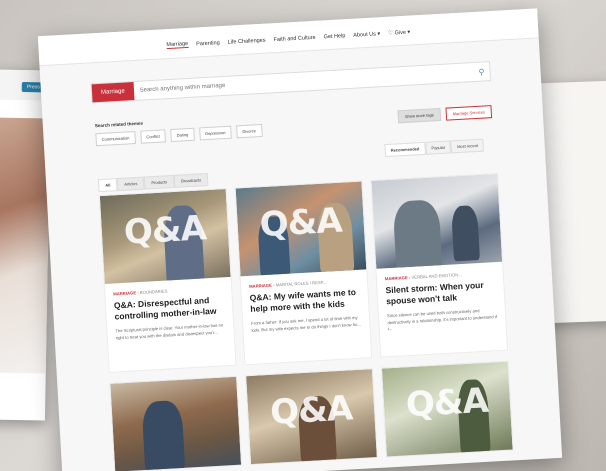  What do you see at coordinates (303, 82) in the screenshot?
I see `search-input` at bounding box center [303, 82].